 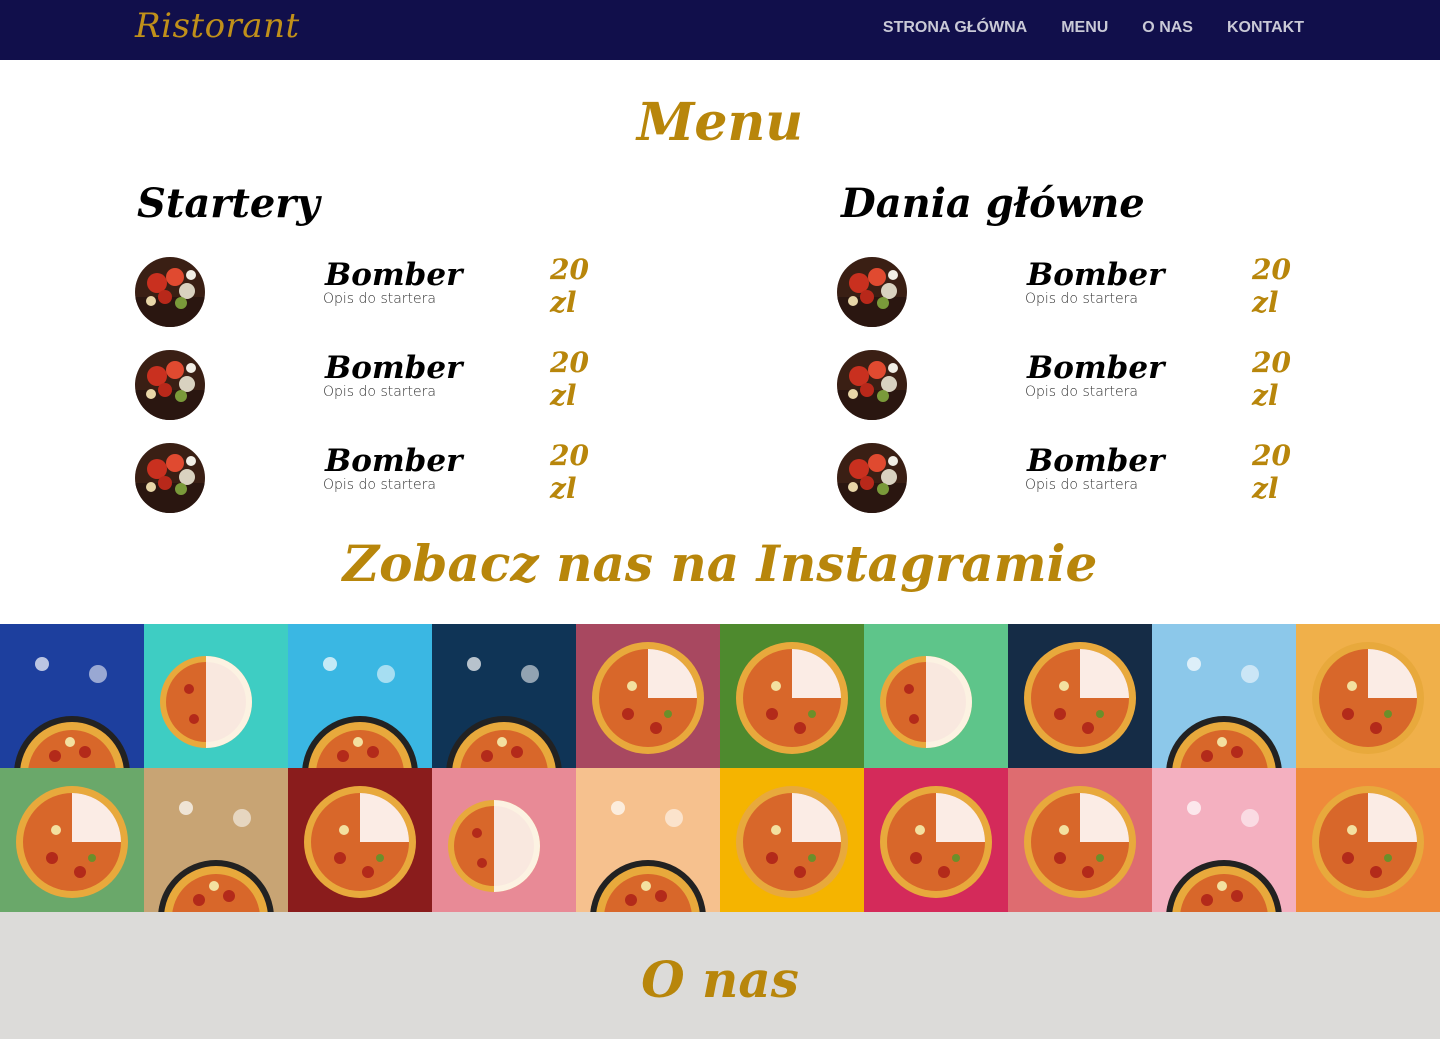 I want to click on nav-link-home: STRONA GŁÓWNA, so click(x=955, y=28).